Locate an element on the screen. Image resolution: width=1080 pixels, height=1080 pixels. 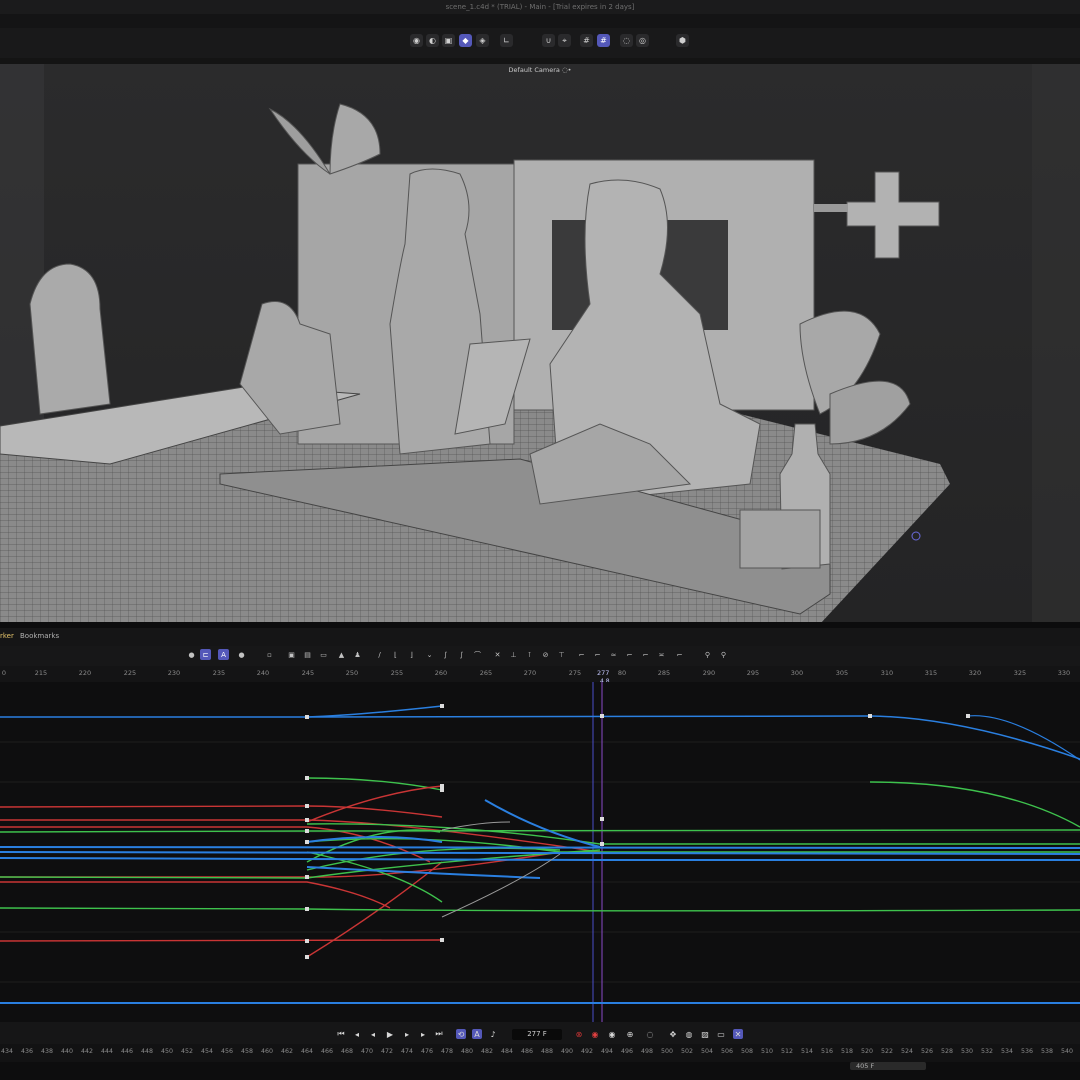
view-icon: ◉ is located at coordinates (416, 40).